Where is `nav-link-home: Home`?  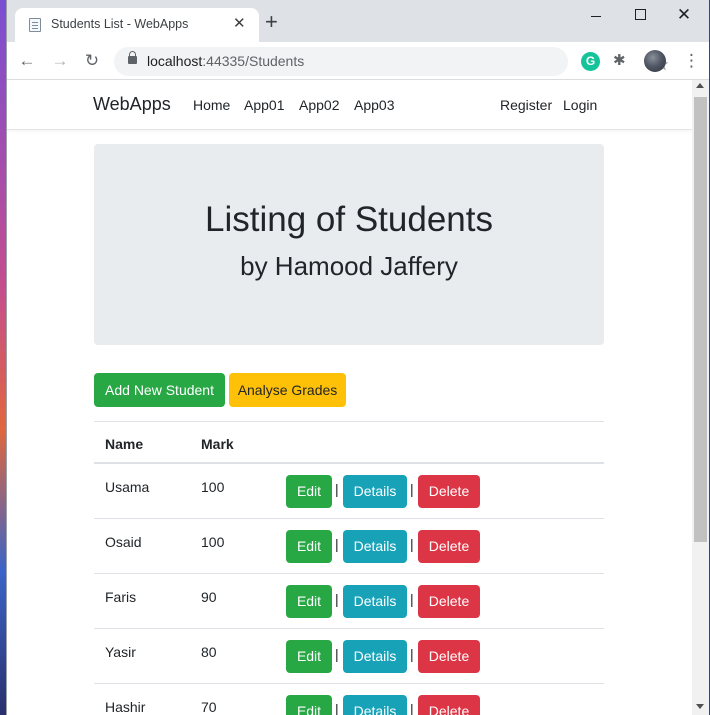
nav-link-home: Home is located at coordinates (211, 105).